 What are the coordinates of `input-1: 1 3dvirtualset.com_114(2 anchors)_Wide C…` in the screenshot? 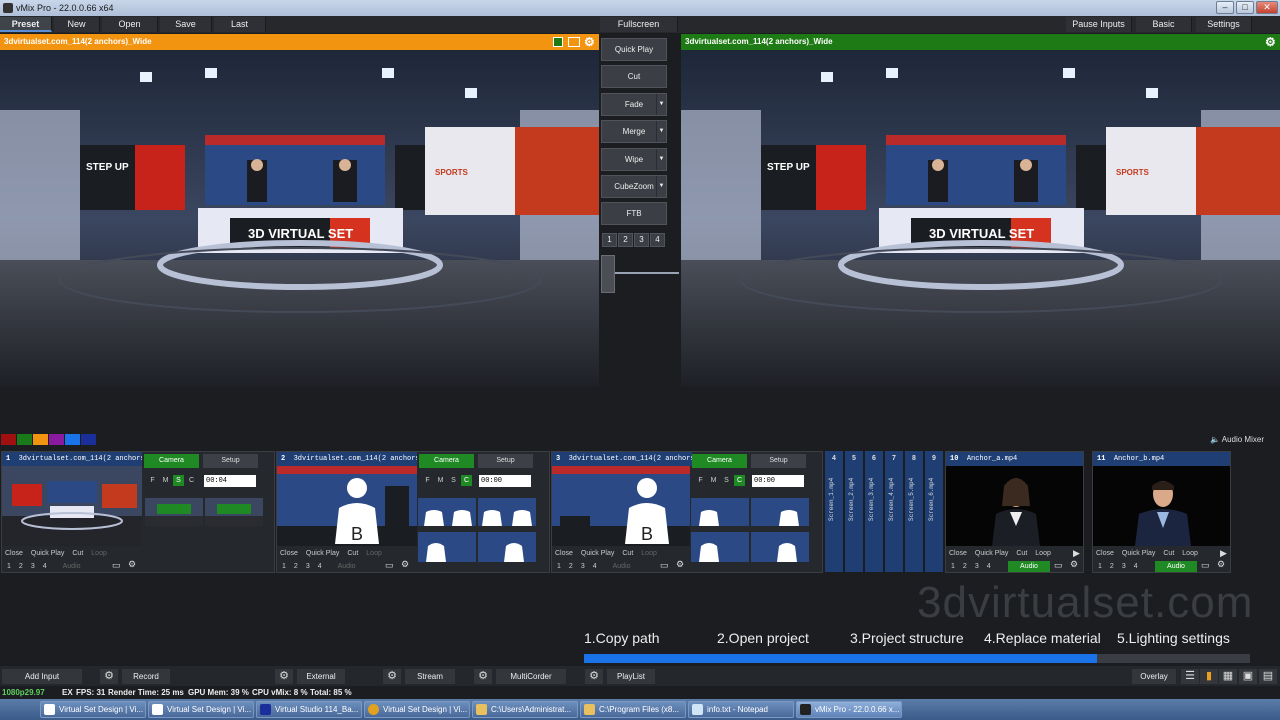 It's located at (138, 512).